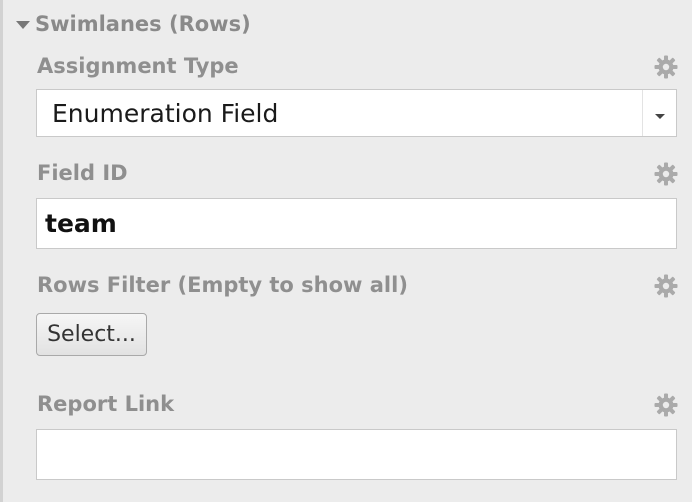 The width and height of the screenshot is (692, 502). I want to click on assignment-type-value: Enumeration Field, so click(165, 113).